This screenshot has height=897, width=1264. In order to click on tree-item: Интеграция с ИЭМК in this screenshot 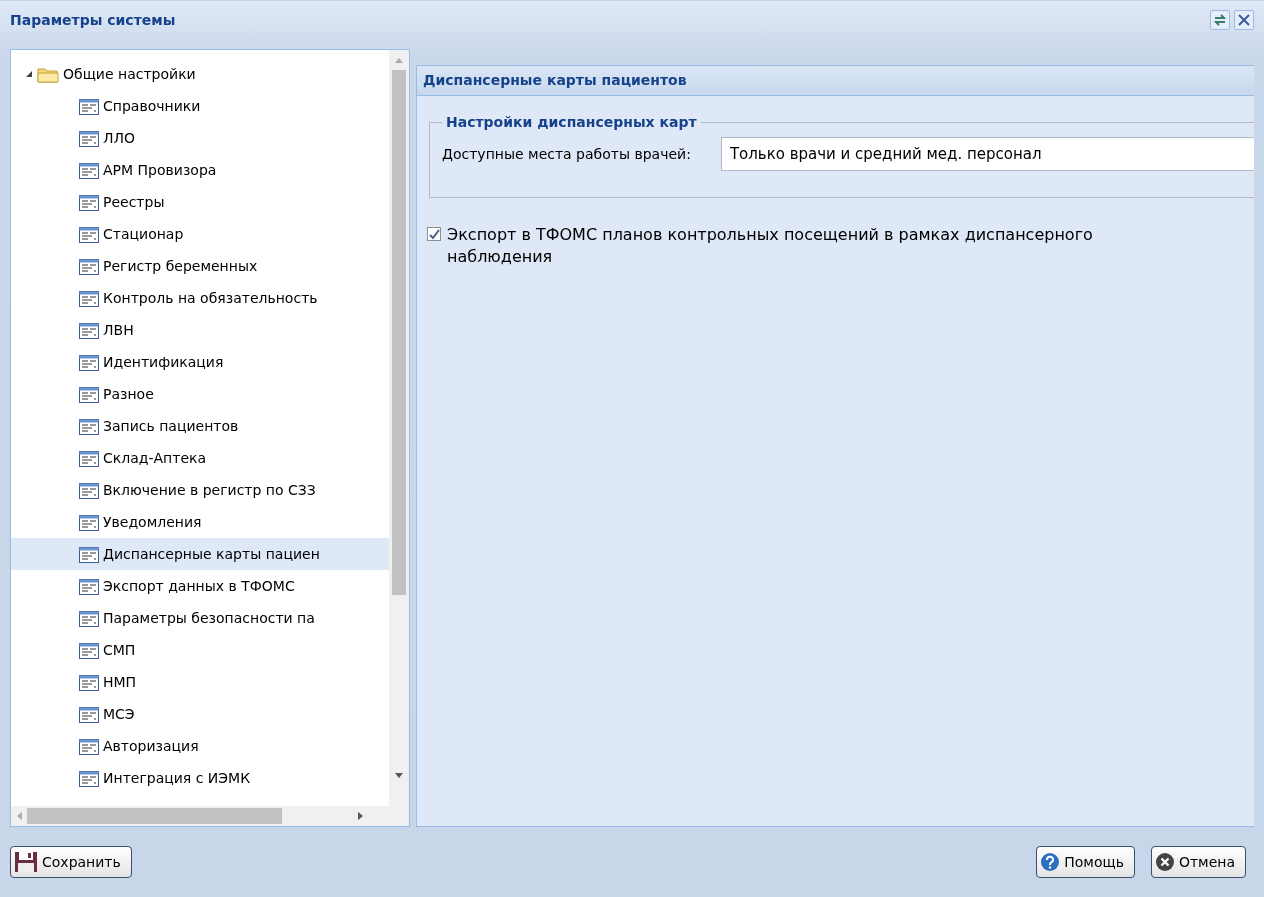, I will do `click(200, 778)`.